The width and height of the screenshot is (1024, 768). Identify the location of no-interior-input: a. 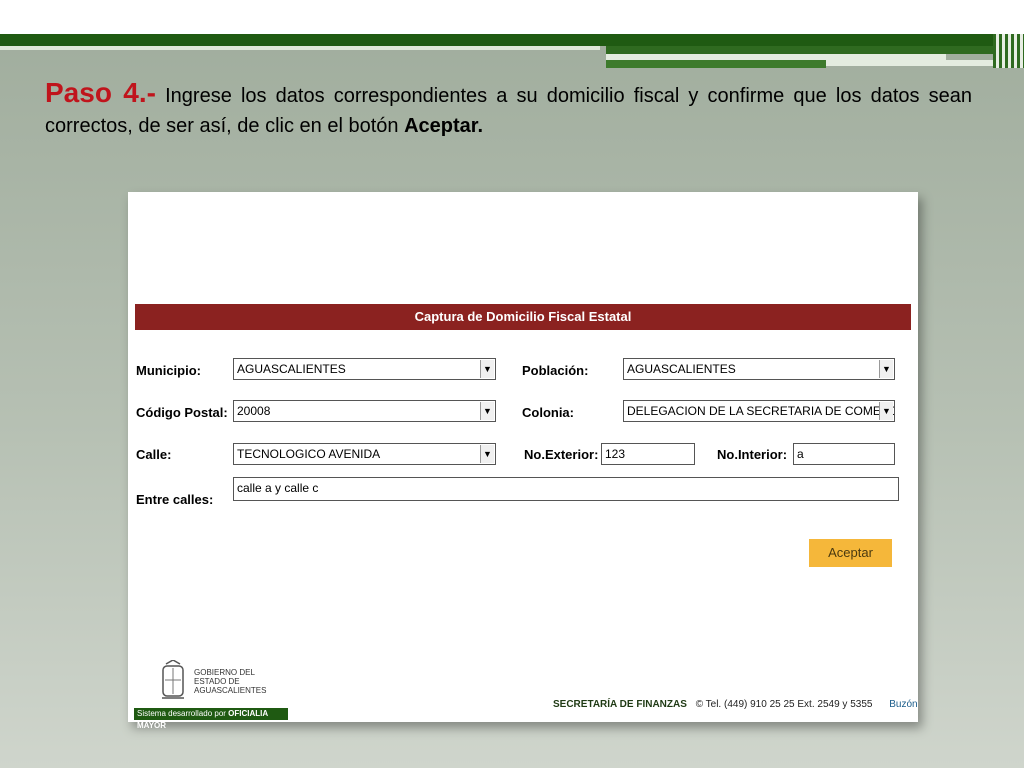
(844, 454).